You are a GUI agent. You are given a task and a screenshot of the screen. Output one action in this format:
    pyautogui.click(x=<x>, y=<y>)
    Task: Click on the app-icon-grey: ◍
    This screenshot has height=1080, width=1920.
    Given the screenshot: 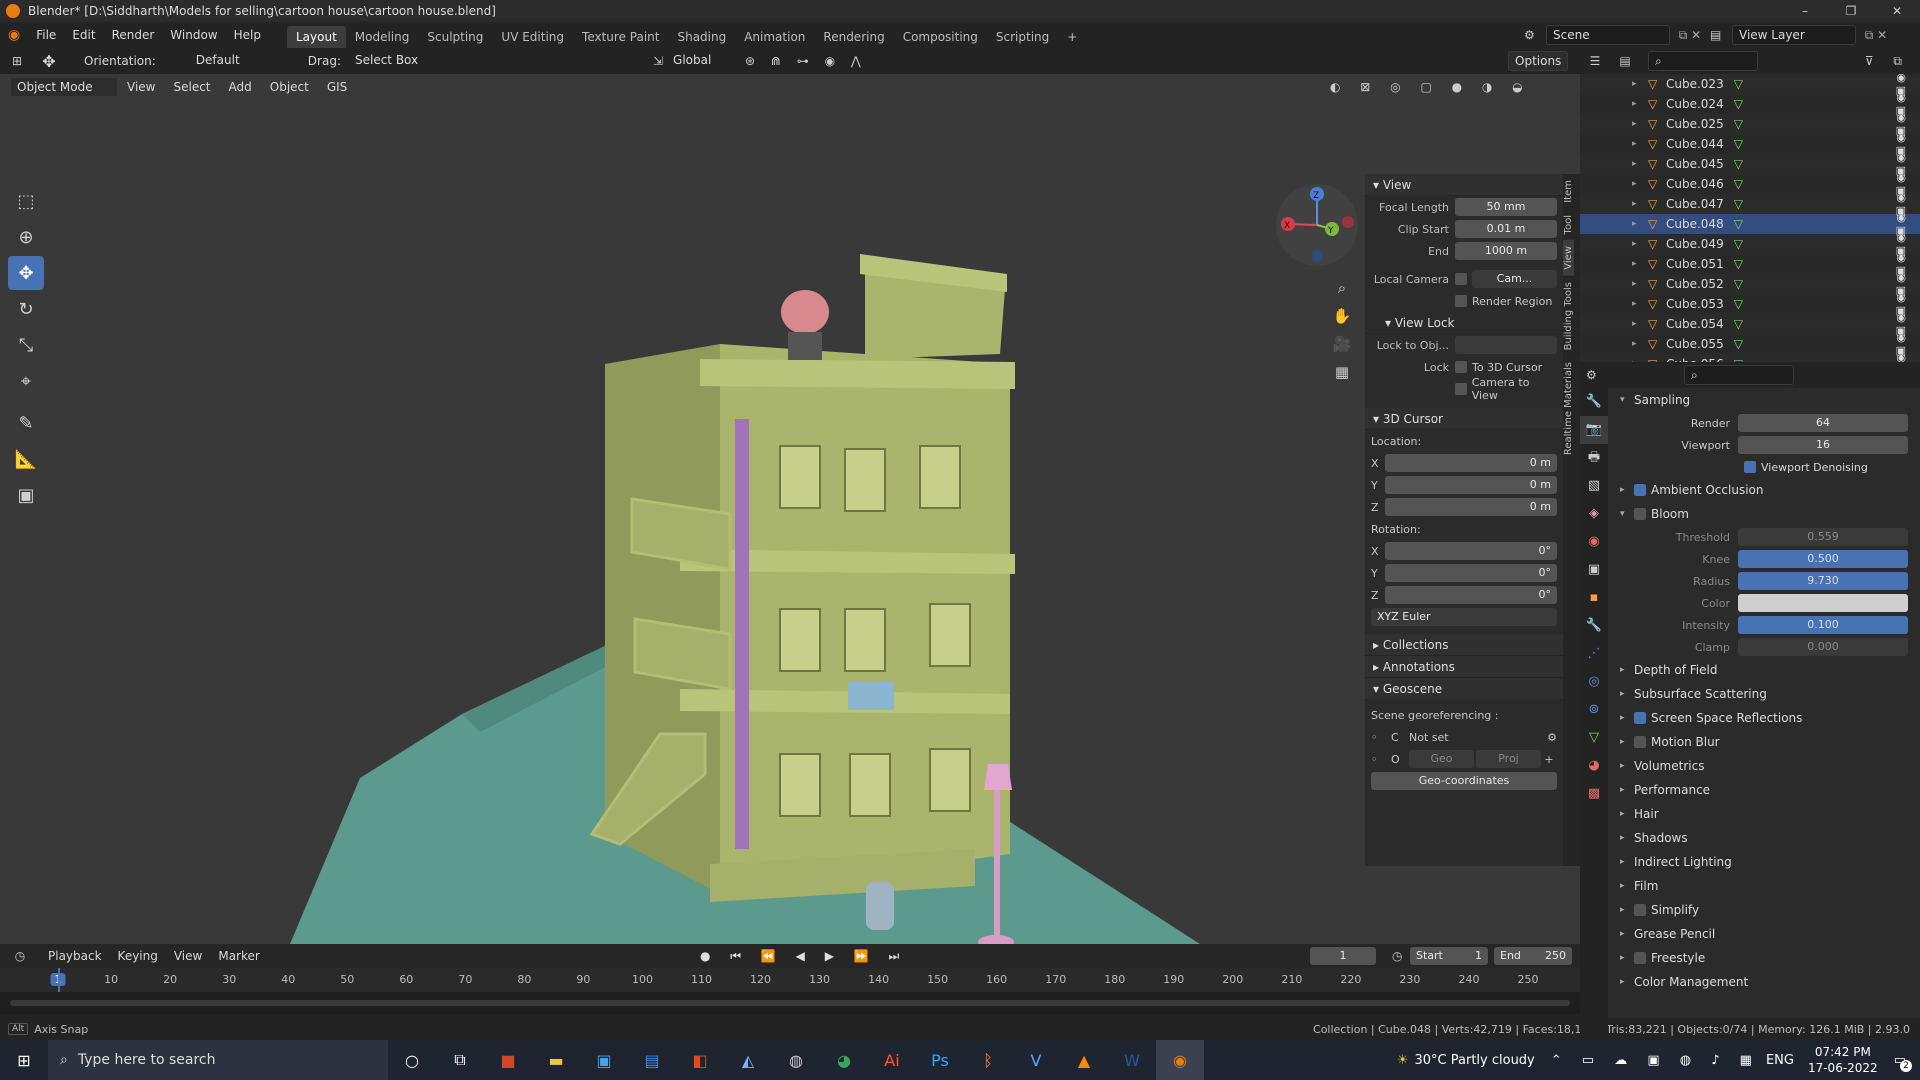 What is the action you would take?
    pyautogui.click(x=796, y=1060)
    